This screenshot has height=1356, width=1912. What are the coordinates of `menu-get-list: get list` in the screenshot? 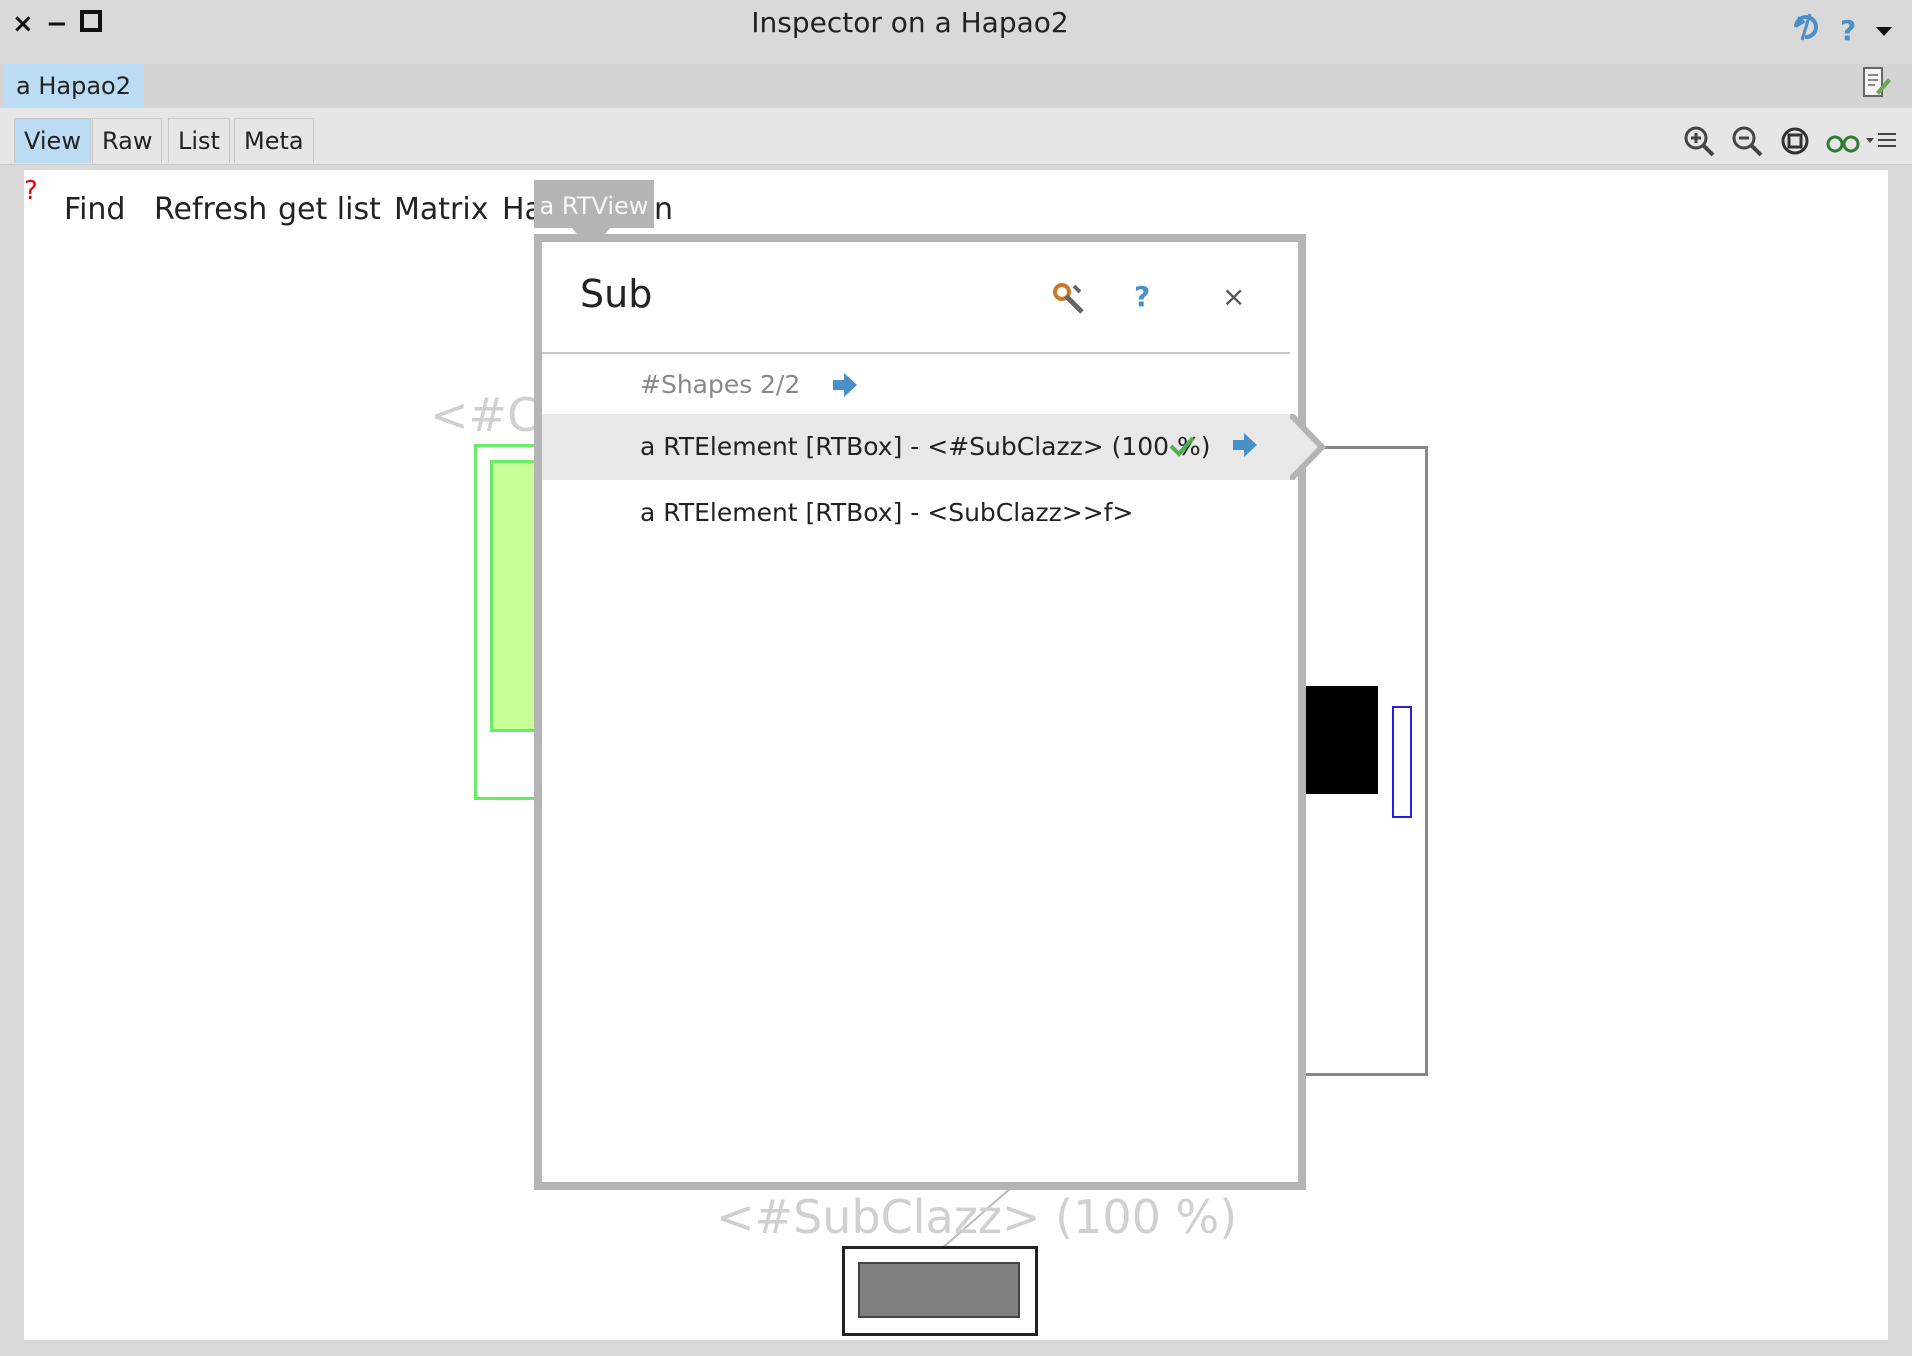 It's located at (329, 209).